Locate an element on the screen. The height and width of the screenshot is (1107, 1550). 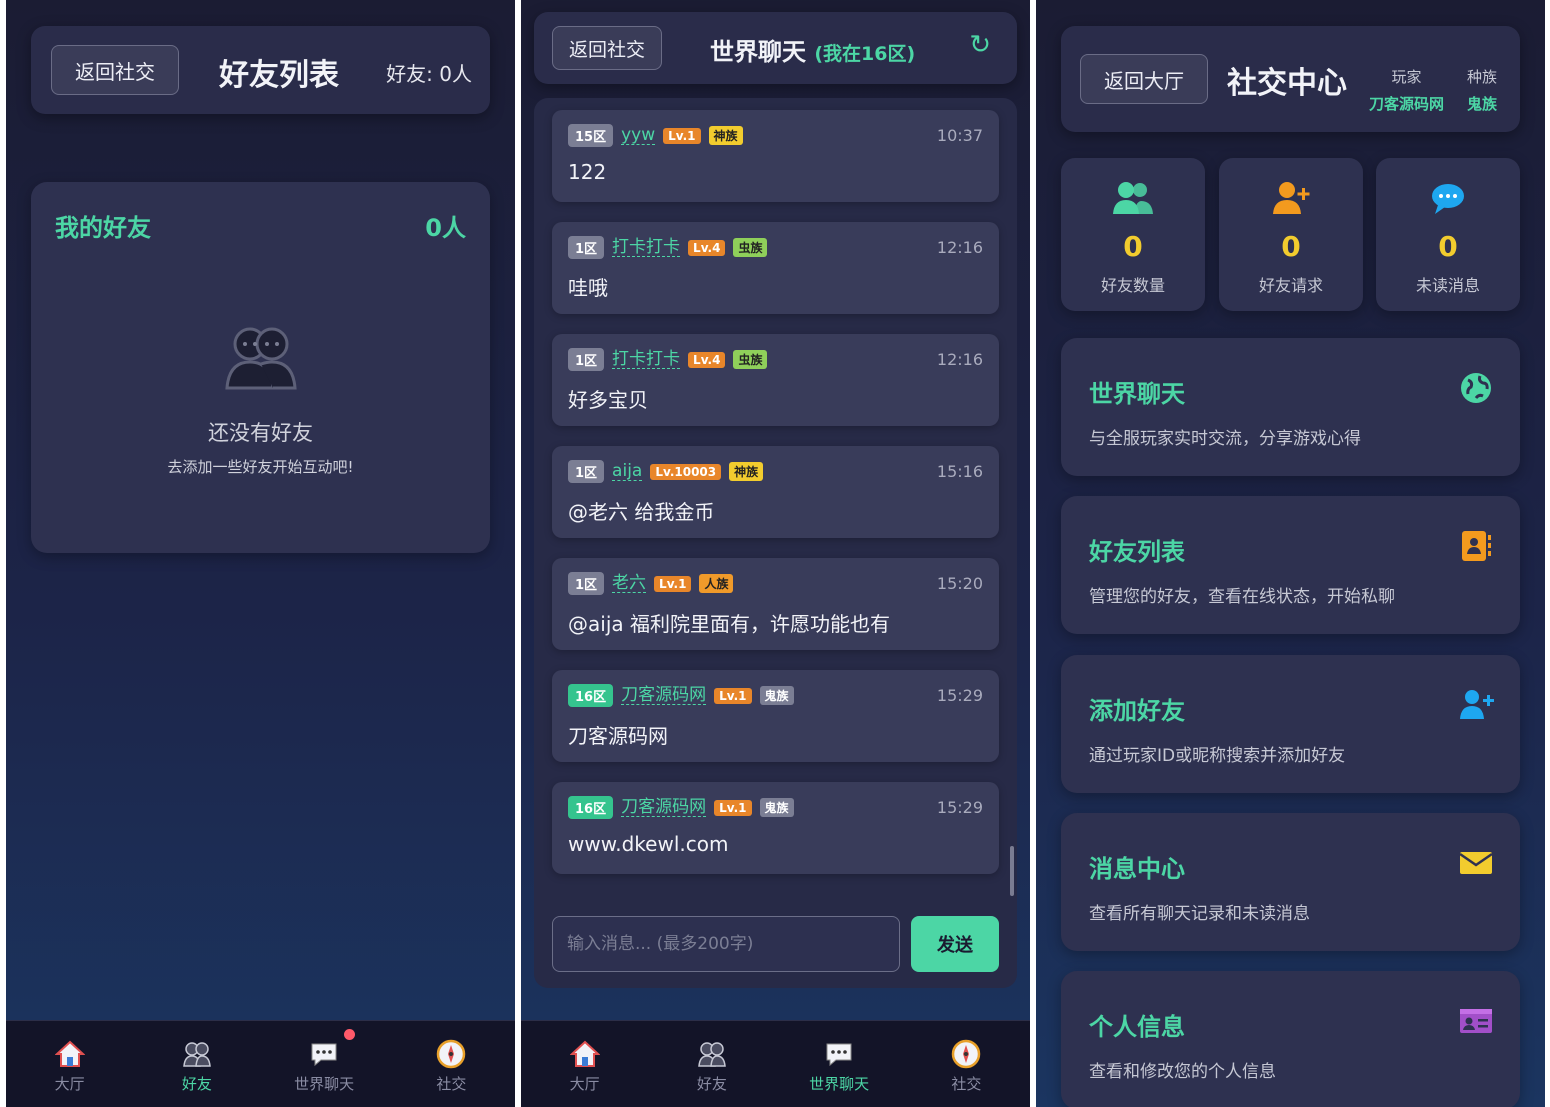
feature-desc: 查看和修改您的个人信息 is located at coordinates (1182, 1072).